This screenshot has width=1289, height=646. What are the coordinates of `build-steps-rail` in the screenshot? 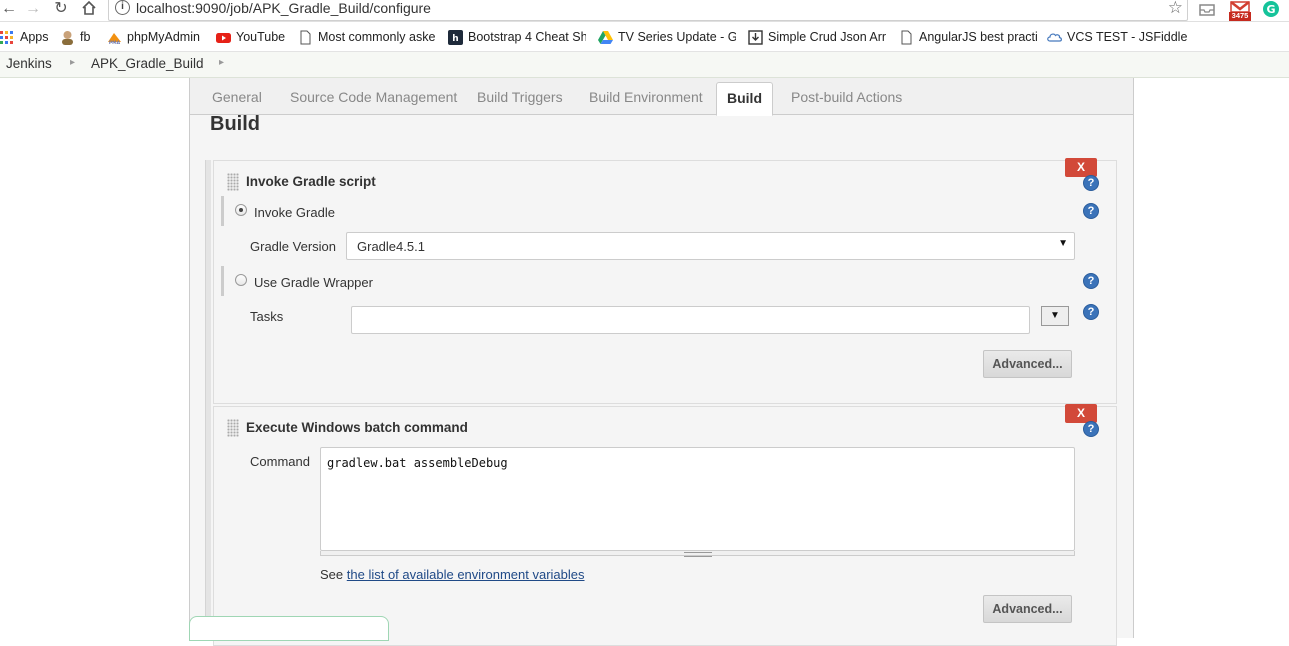 It's located at (208, 400).